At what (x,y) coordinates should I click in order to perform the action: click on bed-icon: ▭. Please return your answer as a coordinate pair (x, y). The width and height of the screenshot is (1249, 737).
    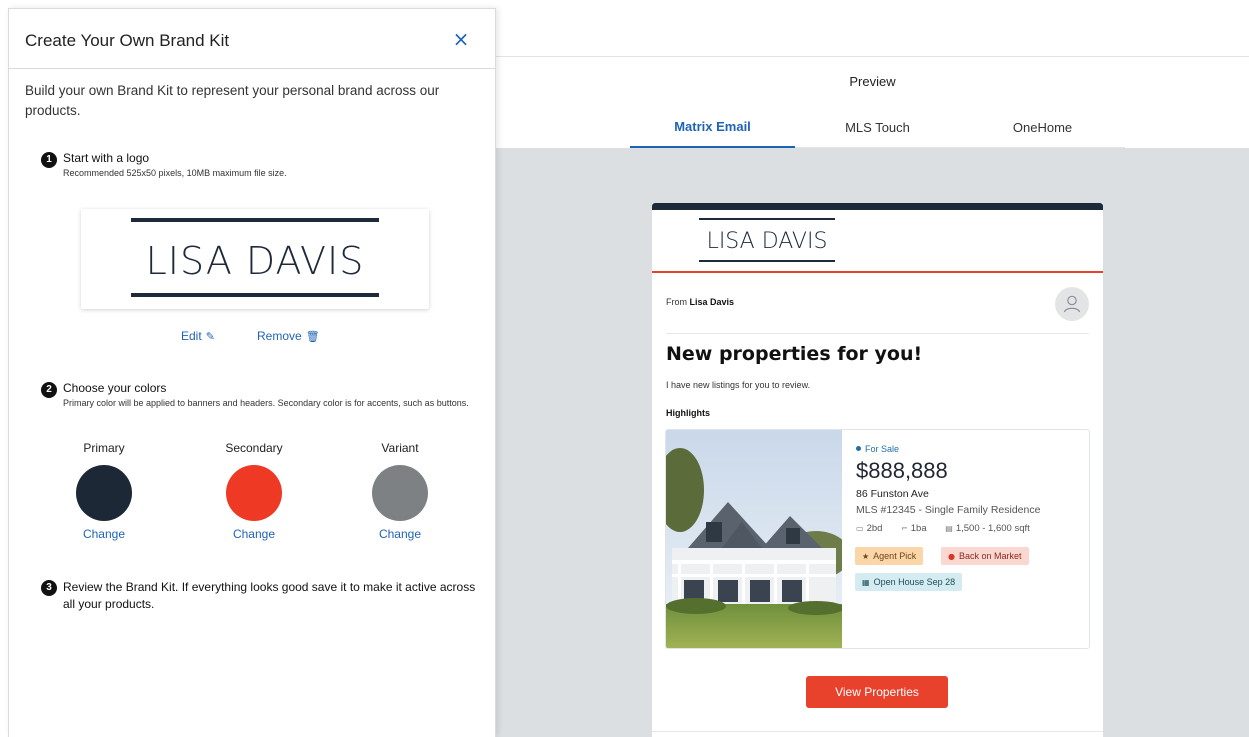
    Looking at the image, I should click on (860, 528).